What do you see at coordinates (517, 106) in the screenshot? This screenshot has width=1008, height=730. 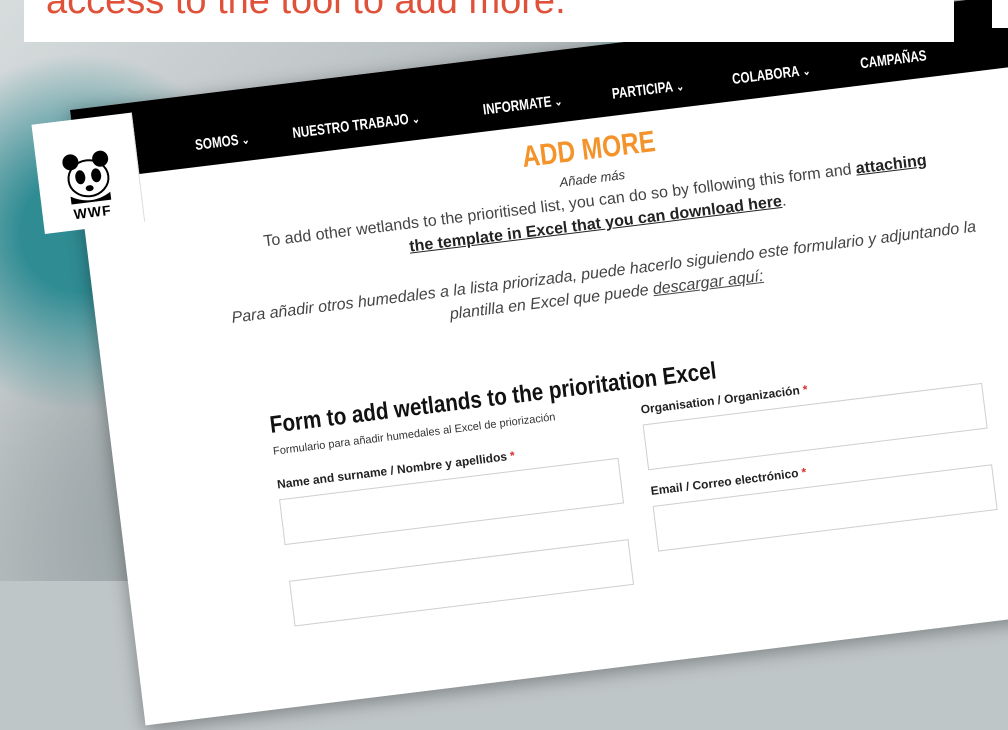 I see `nav-item-label: INFORMATE` at bounding box center [517, 106].